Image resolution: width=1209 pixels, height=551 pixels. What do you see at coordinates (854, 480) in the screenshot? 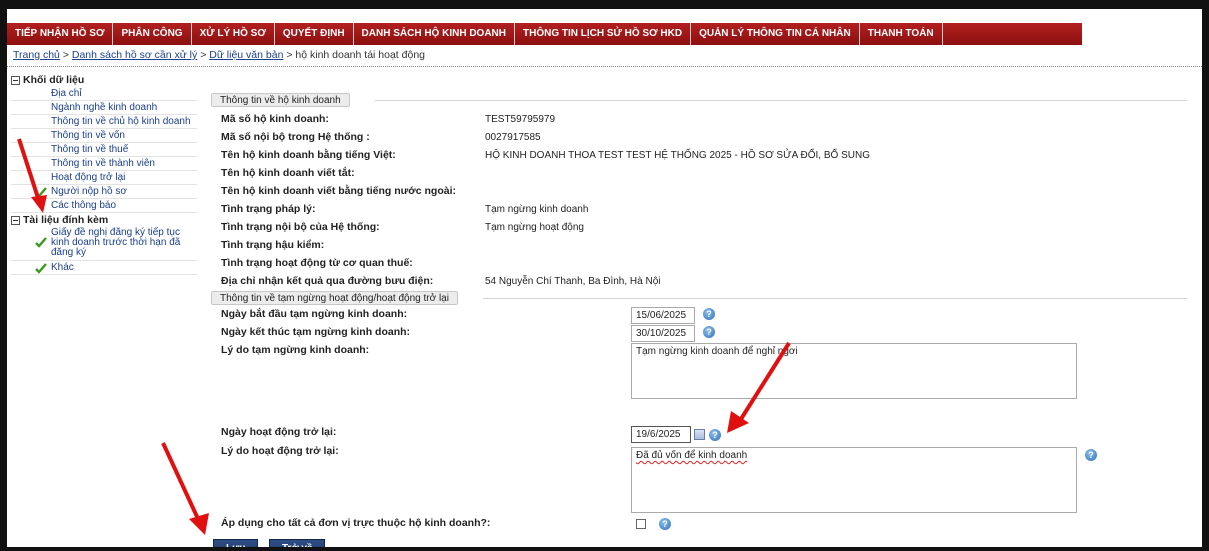
I see `resume-reason-textarea: Đã đủ vốn để kinh doanh` at bounding box center [854, 480].